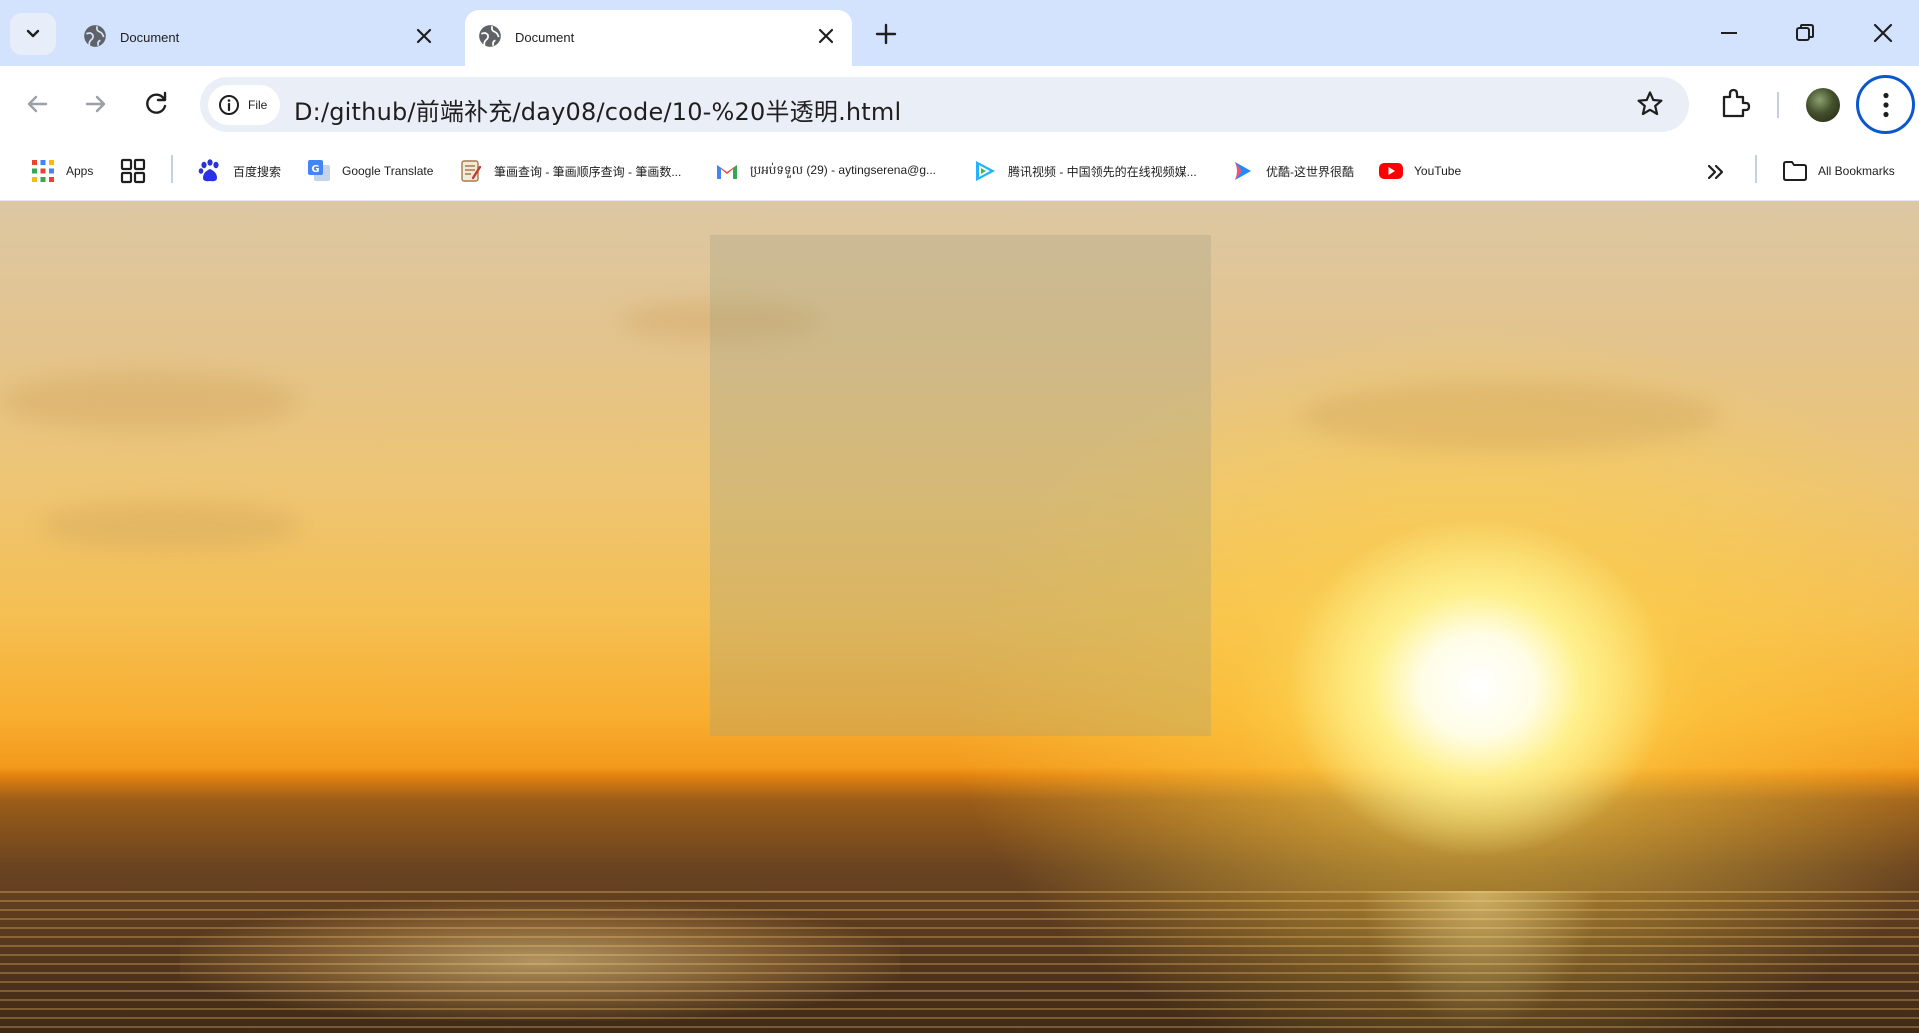 The image size is (1919, 1033). What do you see at coordinates (960, 485) in the screenshot?
I see `semi-transparent-box` at bounding box center [960, 485].